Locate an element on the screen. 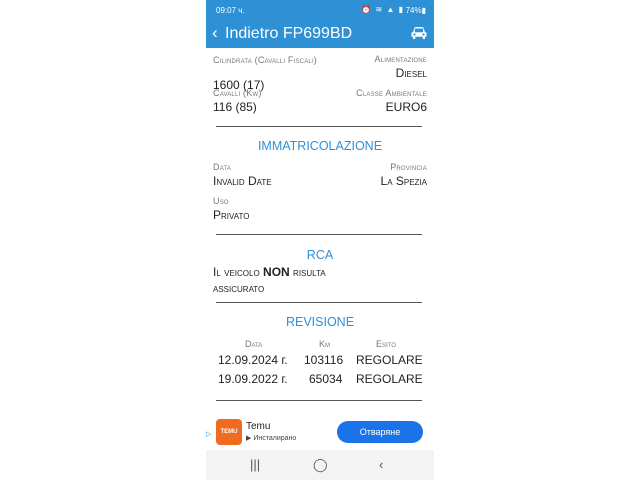  rca-text-bold: NON is located at coordinates (276, 272).